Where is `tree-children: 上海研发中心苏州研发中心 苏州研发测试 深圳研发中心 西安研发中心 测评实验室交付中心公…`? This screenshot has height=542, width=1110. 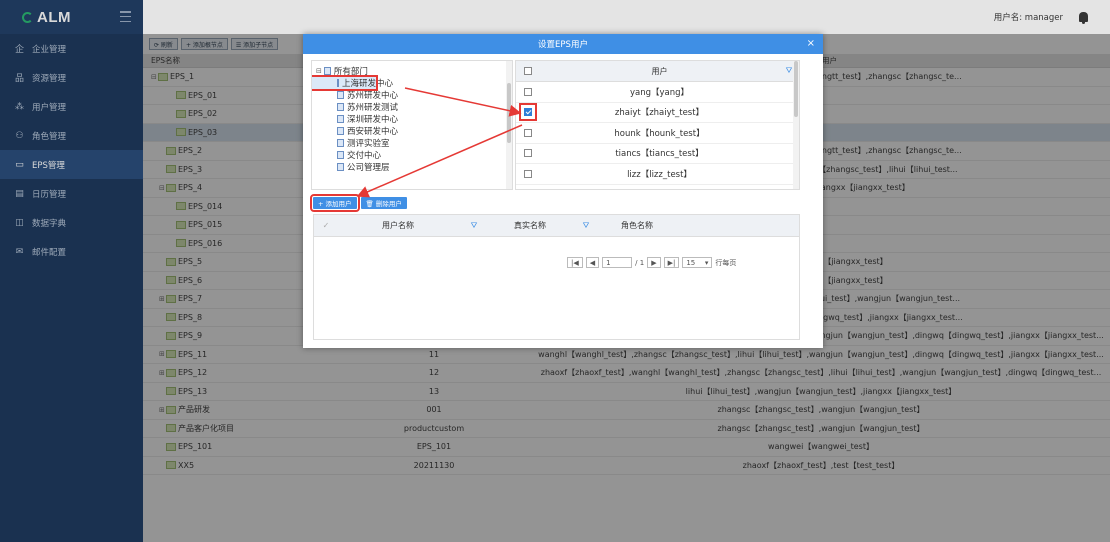 tree-children: 上海研发中心苏州研发中心 苏州研发测试 深圳研发中心 西安研发中心 测评实验室交付中心公… is located at coordinates (412, 124).